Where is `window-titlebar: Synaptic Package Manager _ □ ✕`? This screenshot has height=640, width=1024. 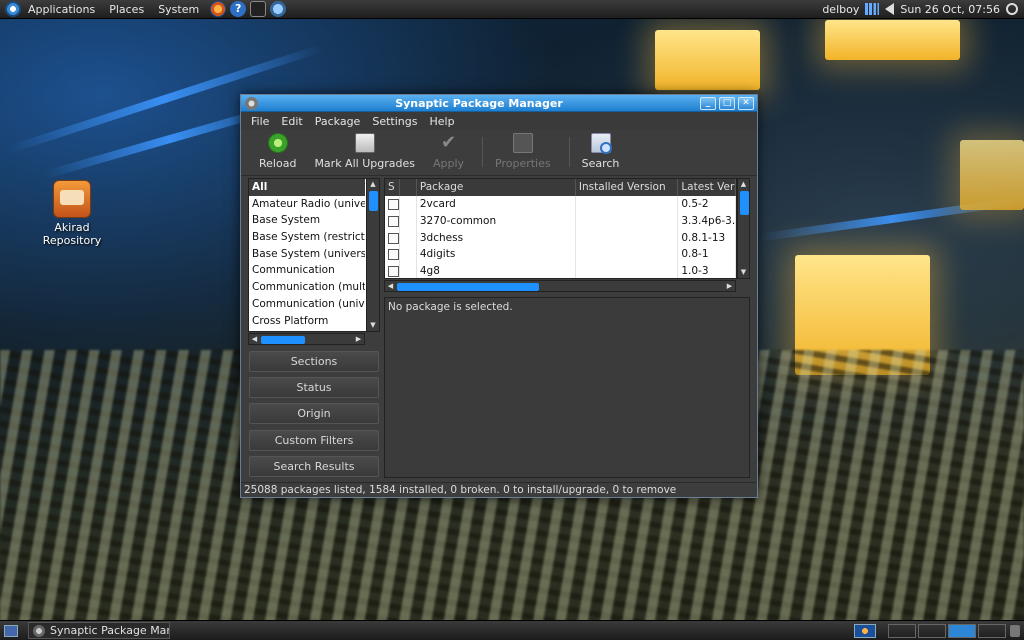
window-titlebar: Synaptic Package Manager _ □ ✕ is located at coordinates (499, 103).